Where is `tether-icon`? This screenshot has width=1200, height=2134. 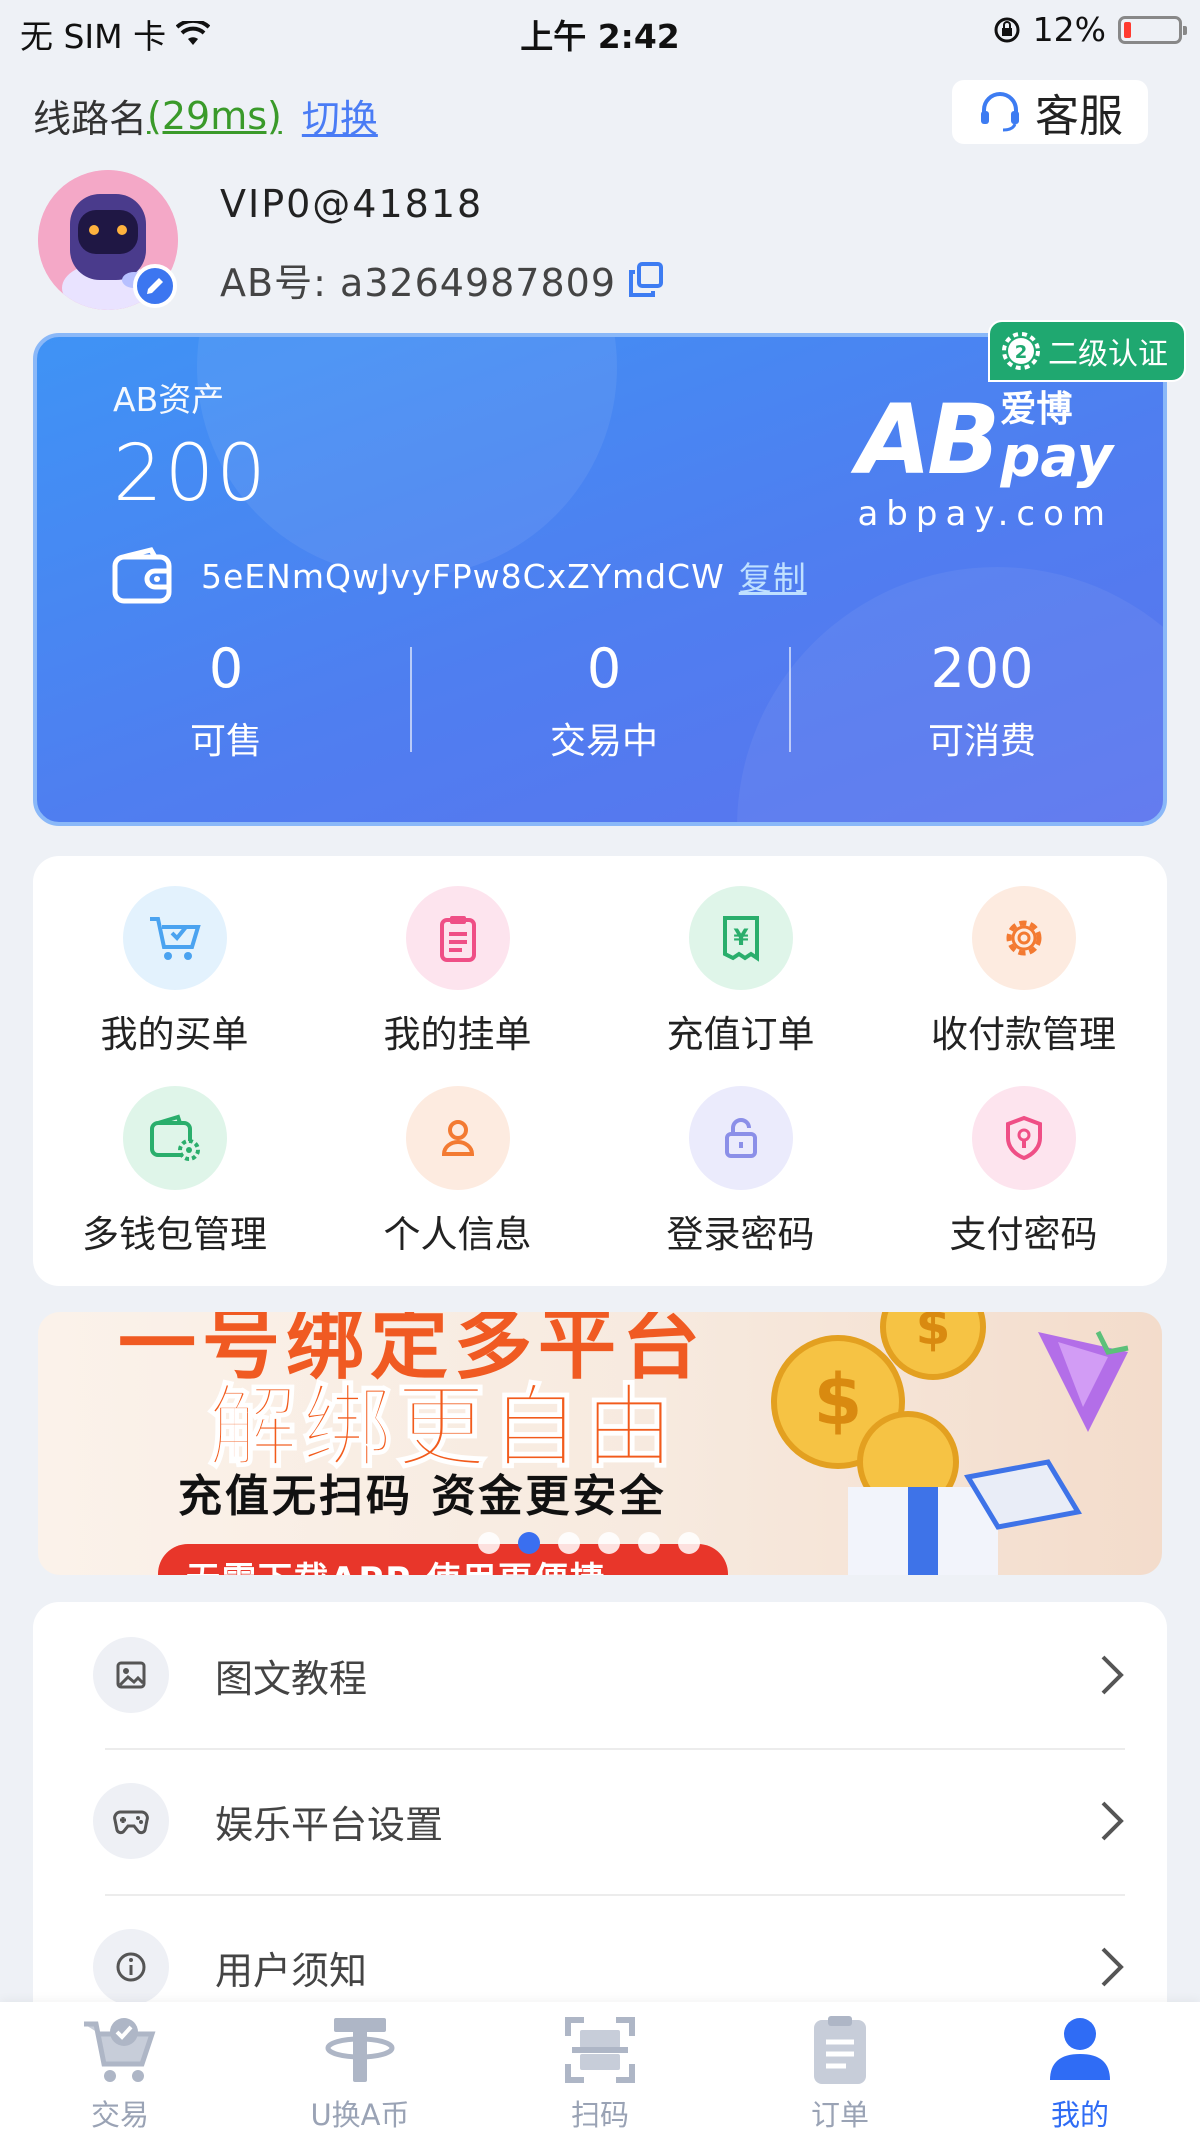
tether-icon is located at coordinates (360, 2050).